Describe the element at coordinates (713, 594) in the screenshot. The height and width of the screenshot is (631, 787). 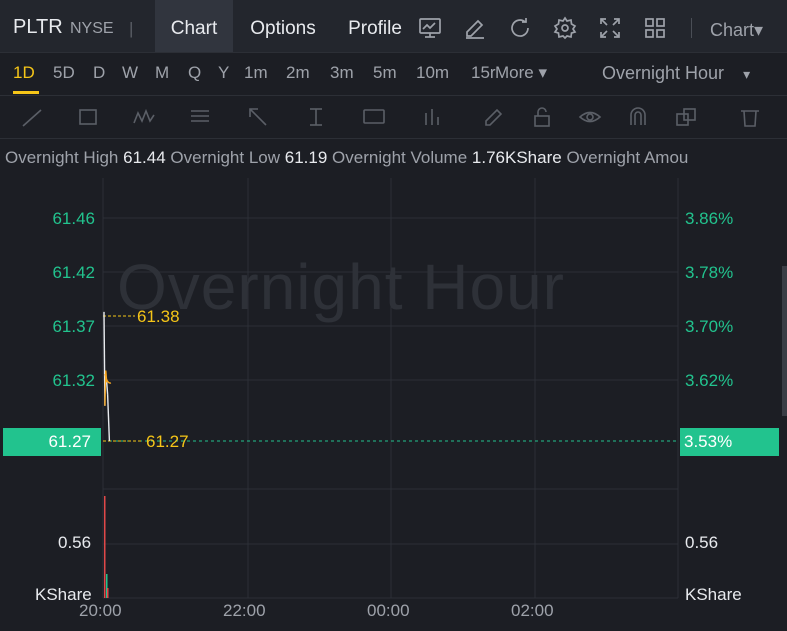
I see `volume-unit-right: KShare` at that location.